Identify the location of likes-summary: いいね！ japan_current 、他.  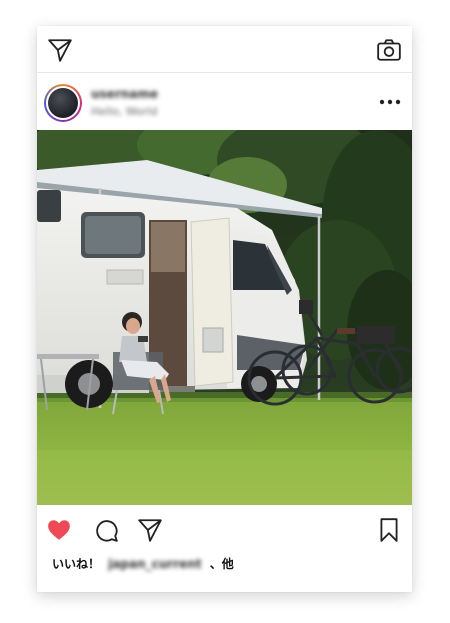
(143, 563).